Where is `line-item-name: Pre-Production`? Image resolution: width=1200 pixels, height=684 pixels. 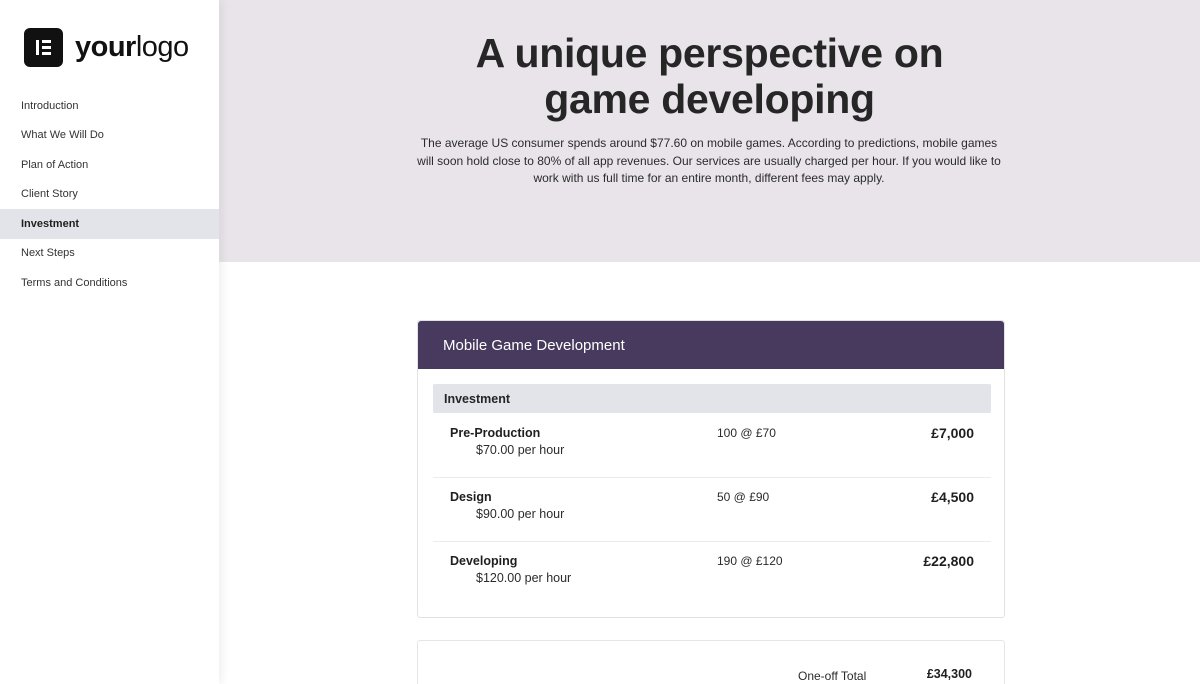
line-item-name: Pre-Production is located at coordinates (495, 433).